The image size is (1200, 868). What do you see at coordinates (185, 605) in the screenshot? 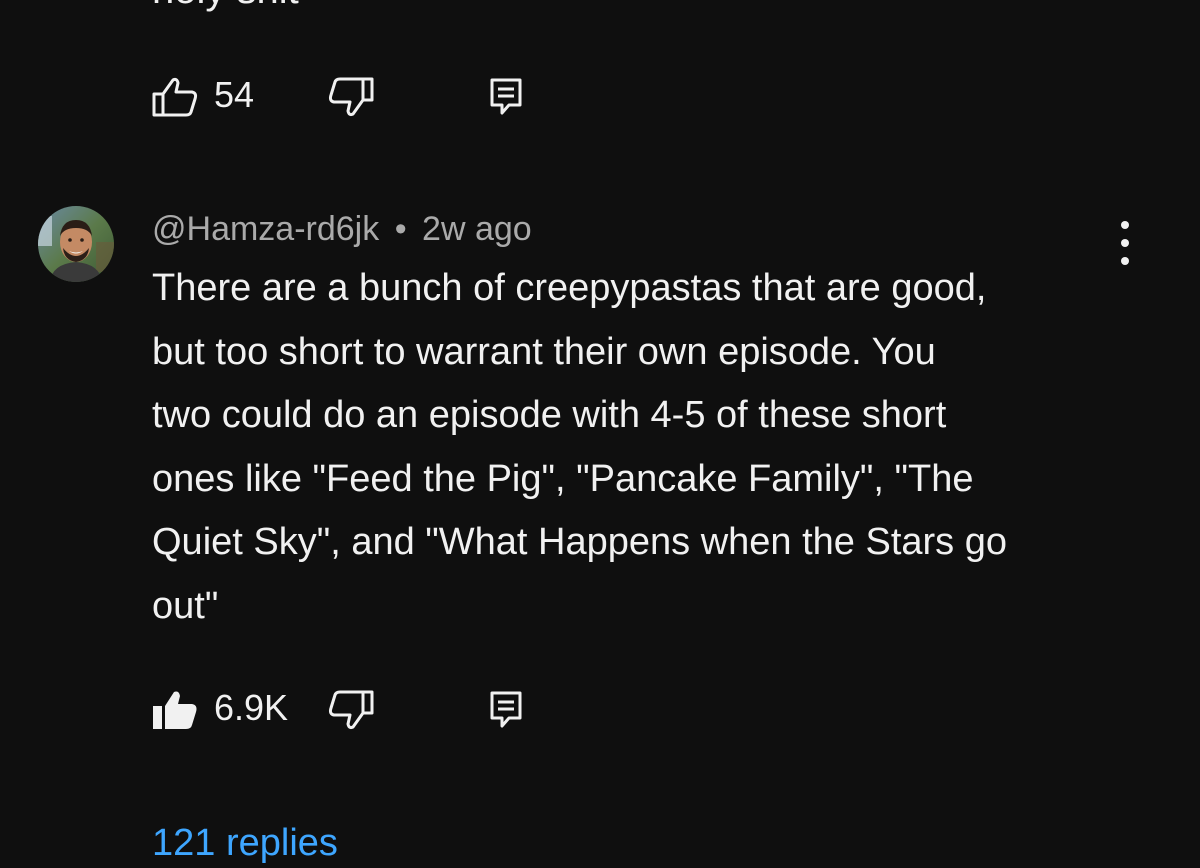
I see `comment-line: out"` at bounding box center [185, 605].